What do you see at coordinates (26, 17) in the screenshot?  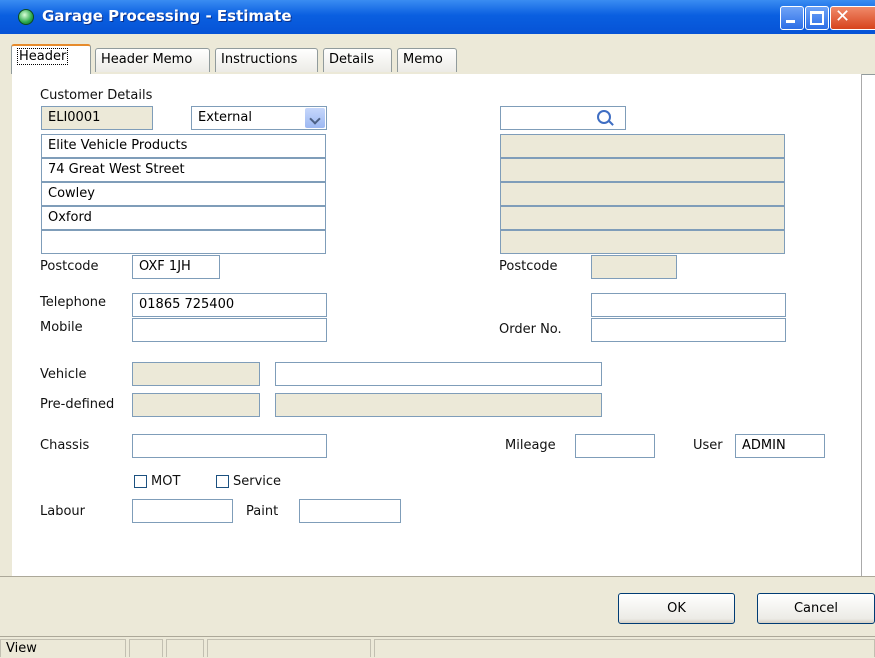 I see `app-icon` at bounding box center [26, 17].